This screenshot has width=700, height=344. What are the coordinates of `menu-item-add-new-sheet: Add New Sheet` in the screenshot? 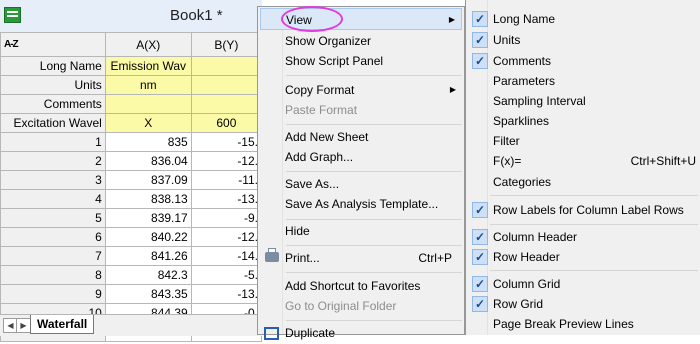 It's located at (361, 137).